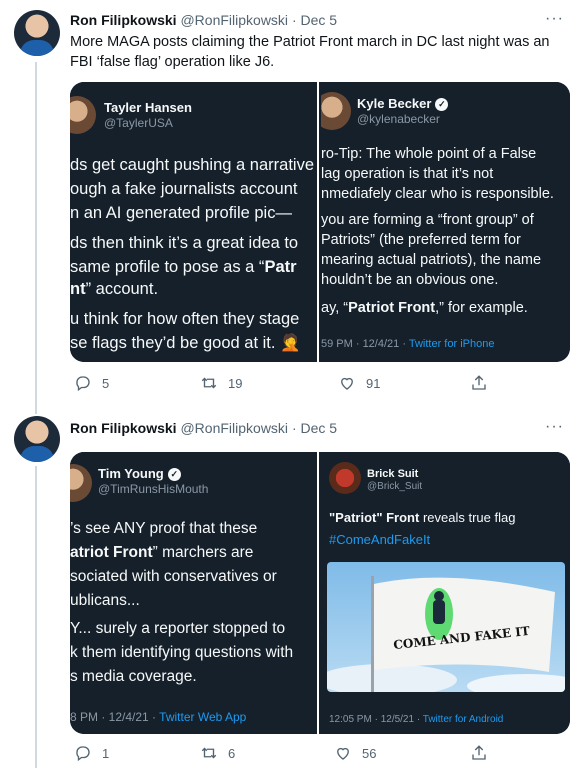 The width and height of the screenshot is (578, 768). What do you see at coordinates (106, 753) in the screenshot?
I see `reply-count: 1` at bounding box center [106, 753].